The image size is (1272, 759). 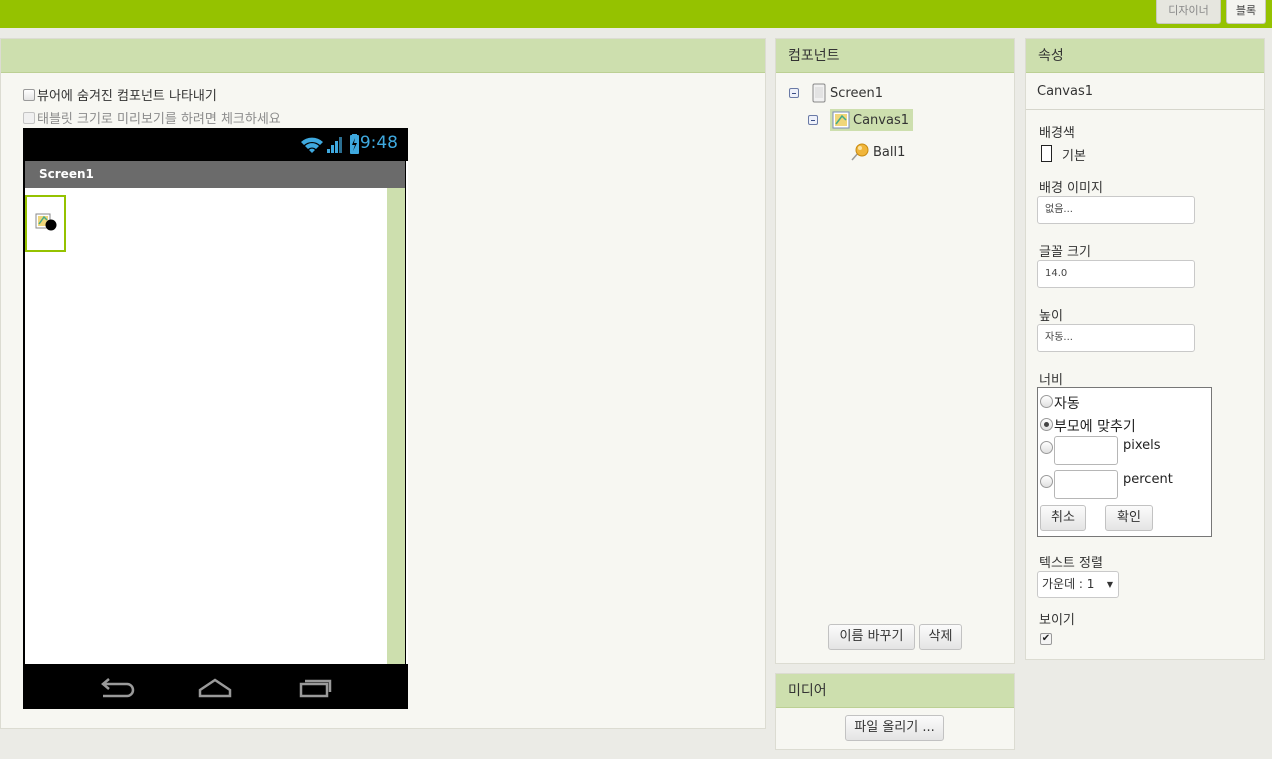 What do you see at coordinates (860, 152) in the screenshot?
I see `ball-icon` at bounding box center [860, 152].